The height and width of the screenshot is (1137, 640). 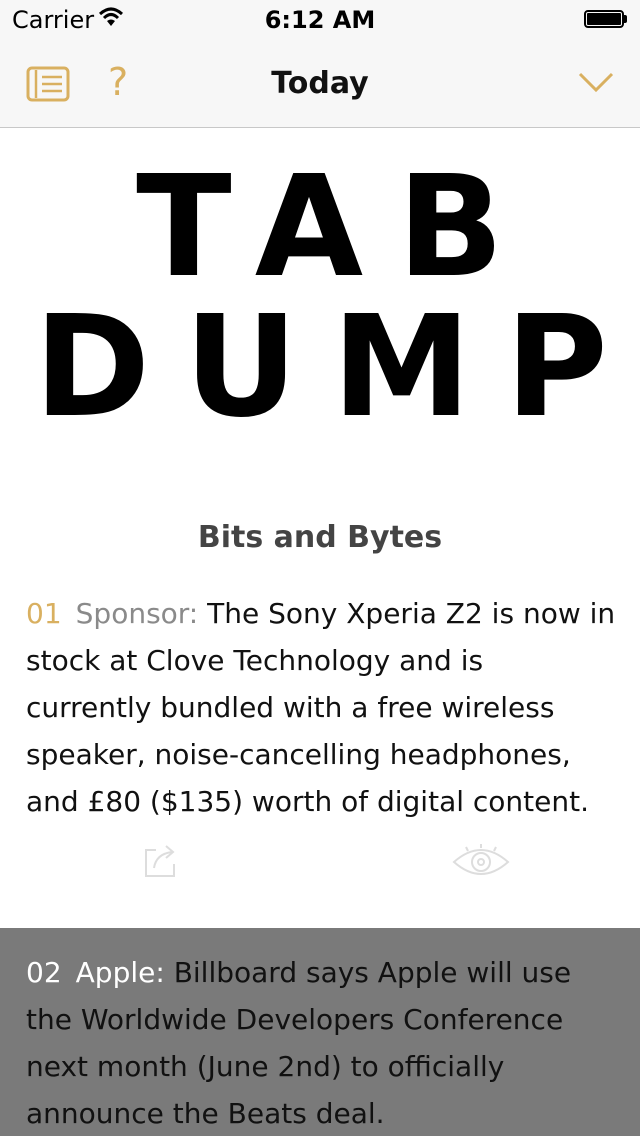 I want to click on battery-icon, so click(x=606, y=19).